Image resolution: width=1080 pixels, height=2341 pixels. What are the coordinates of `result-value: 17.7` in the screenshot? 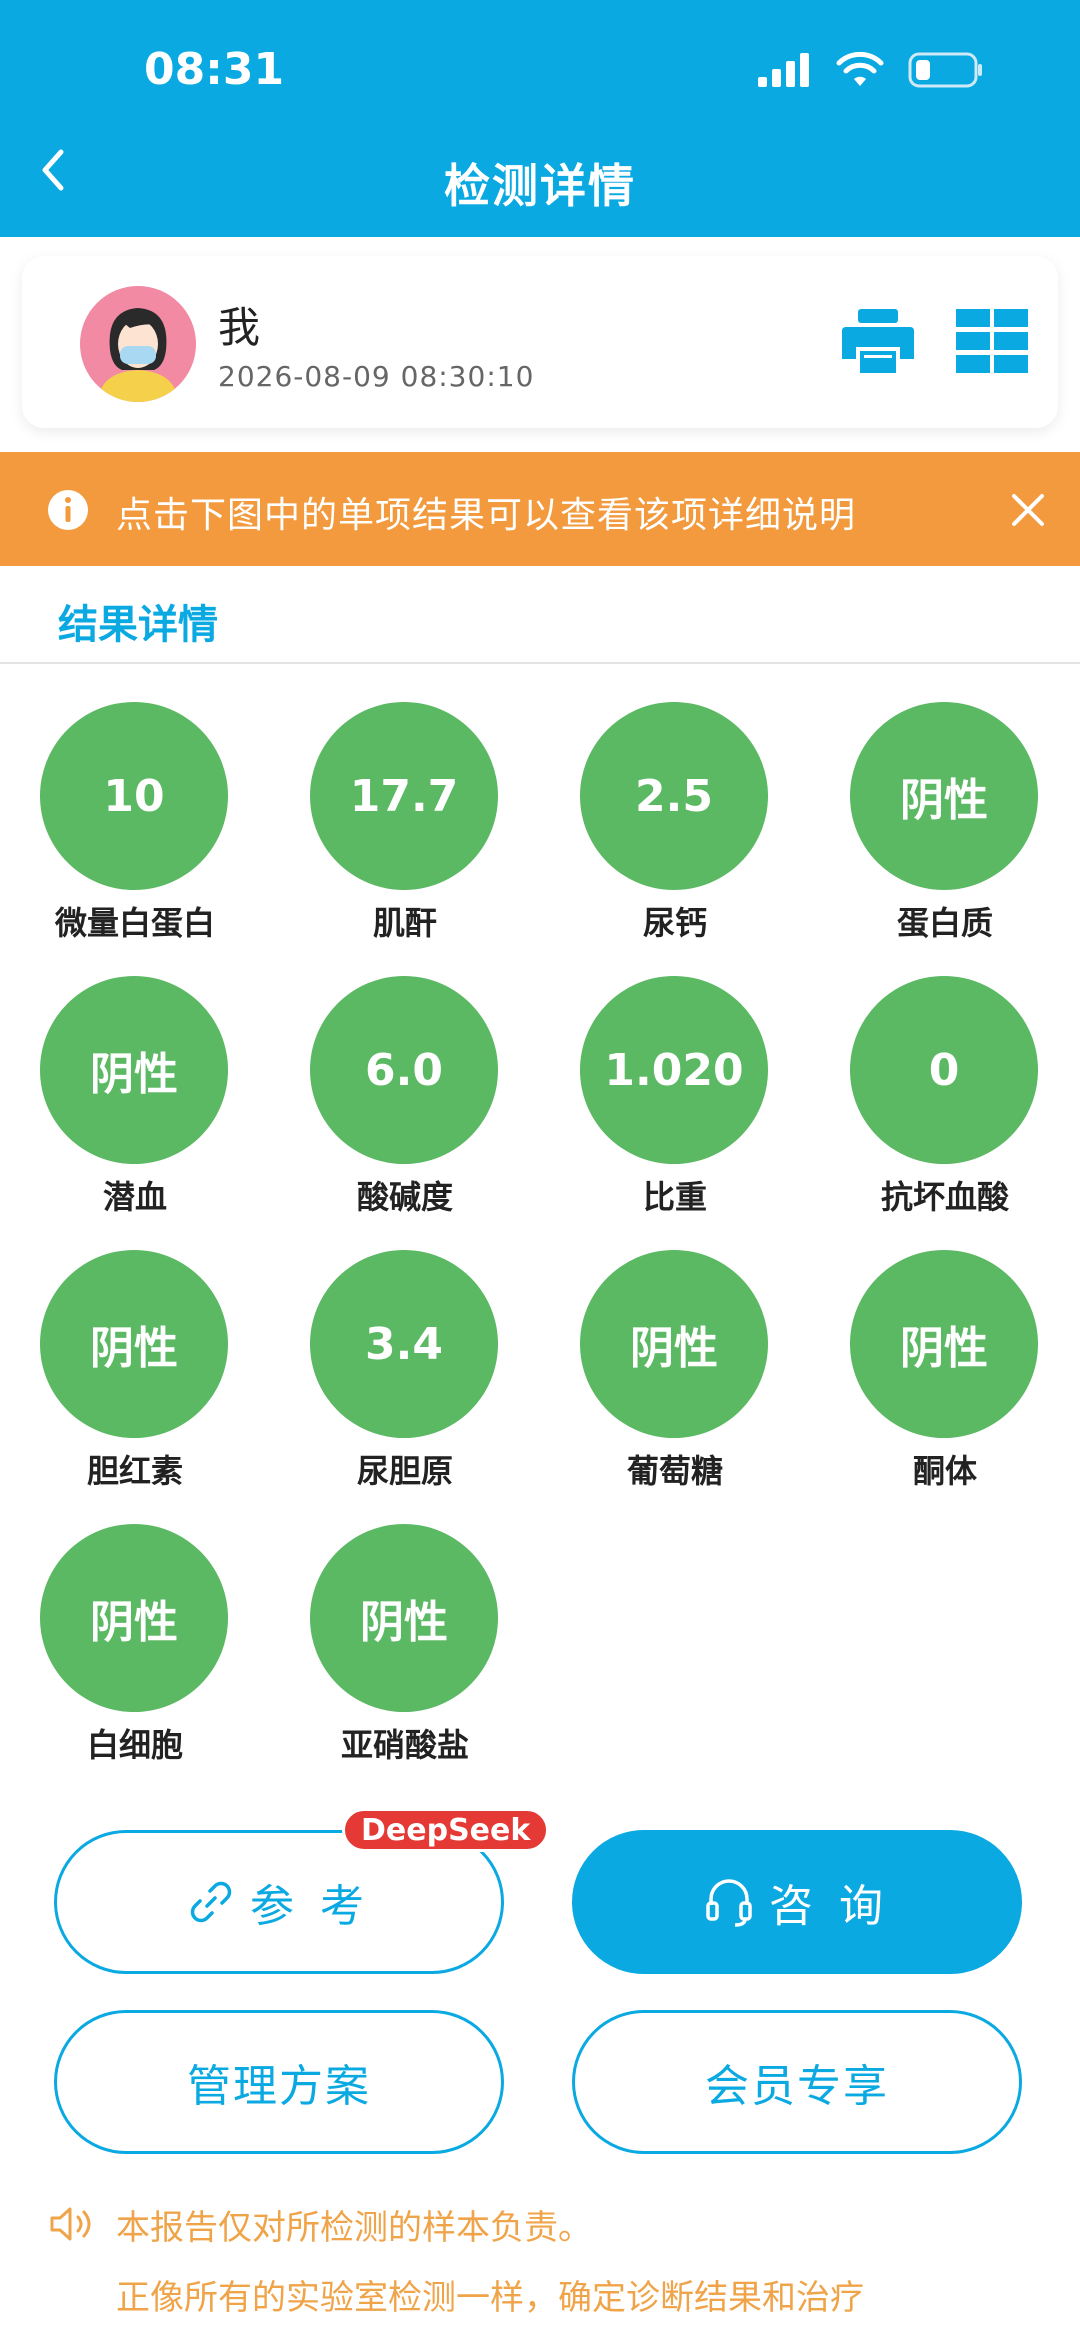 It's located at (404, 796).